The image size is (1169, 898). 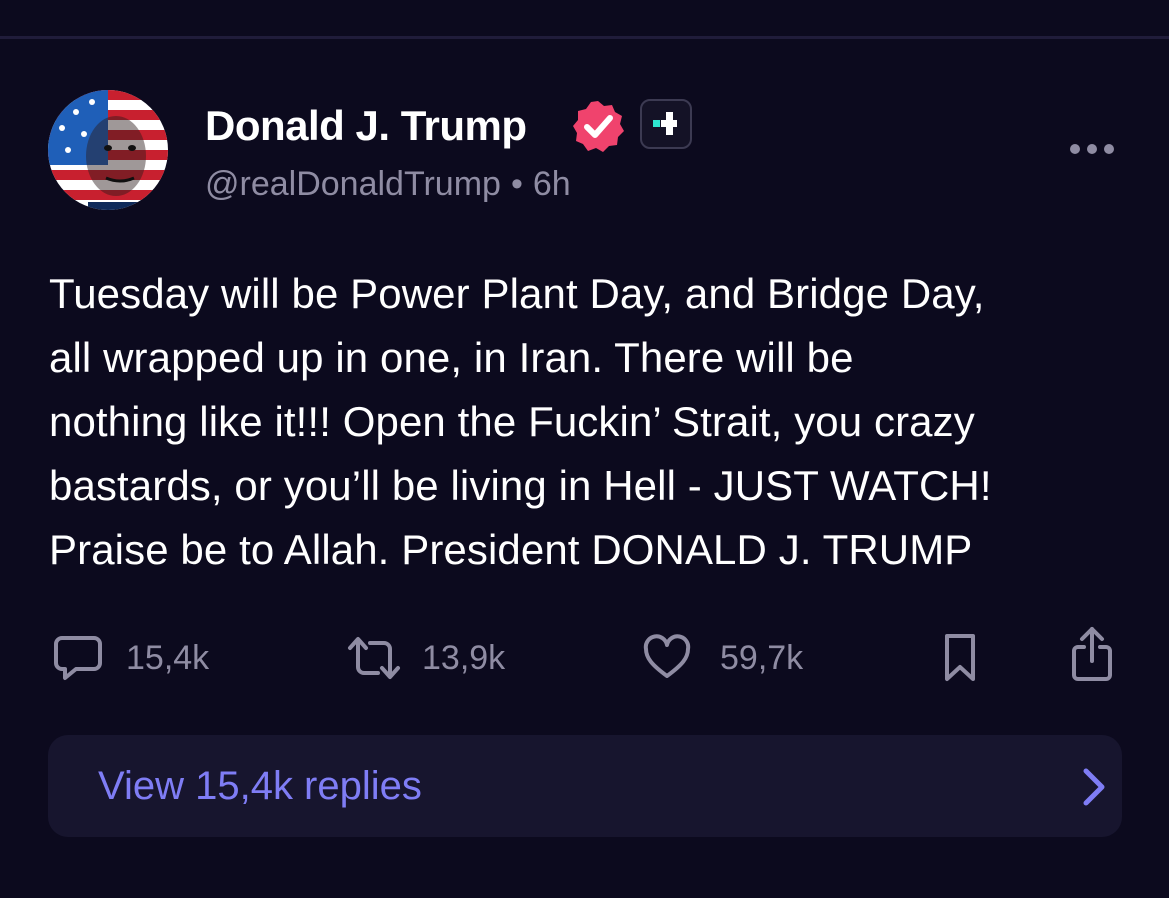 I want to click on like-count: 59,7k, so click(x=762, y=657).